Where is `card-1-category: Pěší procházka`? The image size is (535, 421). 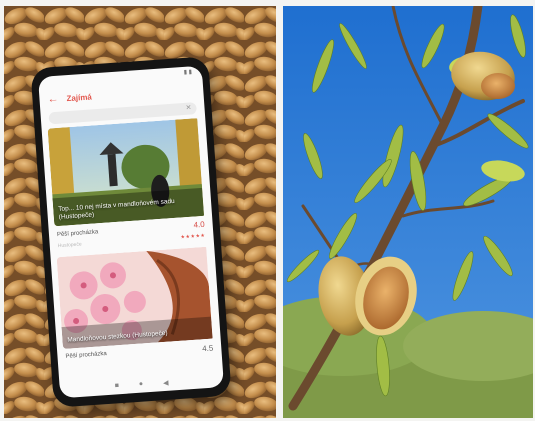
card-1-category: Pěší procházka is located at coordinates (77, 233).